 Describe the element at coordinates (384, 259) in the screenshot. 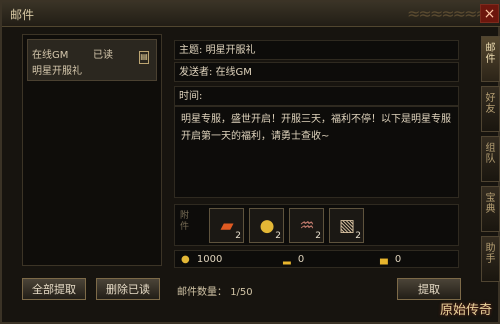

I see `gold-pile-icon: ▄` at that location.